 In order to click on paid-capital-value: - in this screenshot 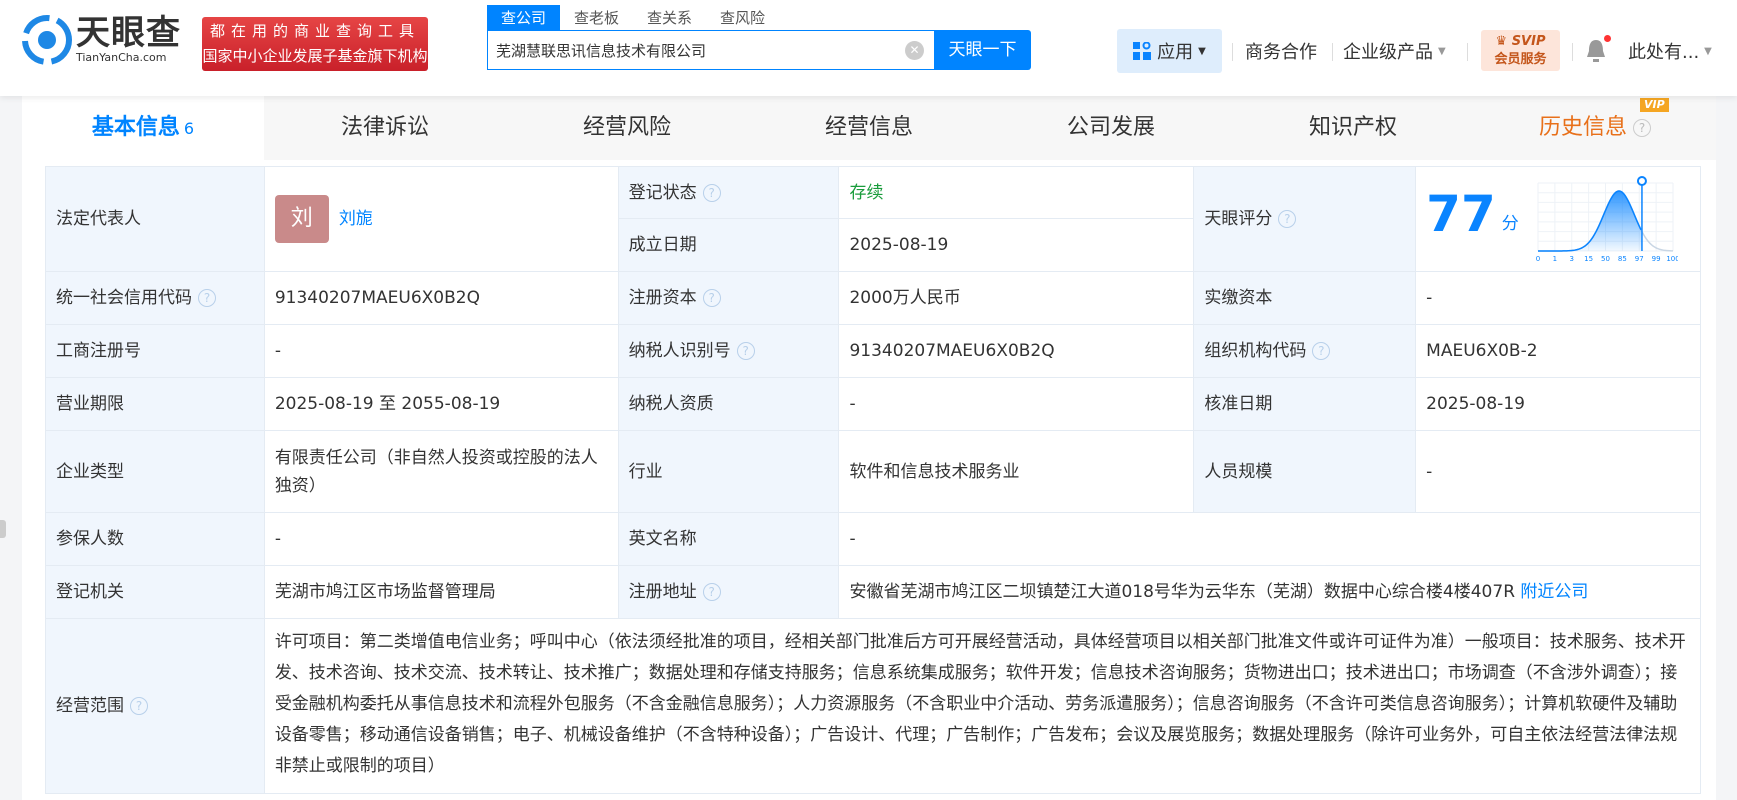, I will do `click(1558, 298)`.